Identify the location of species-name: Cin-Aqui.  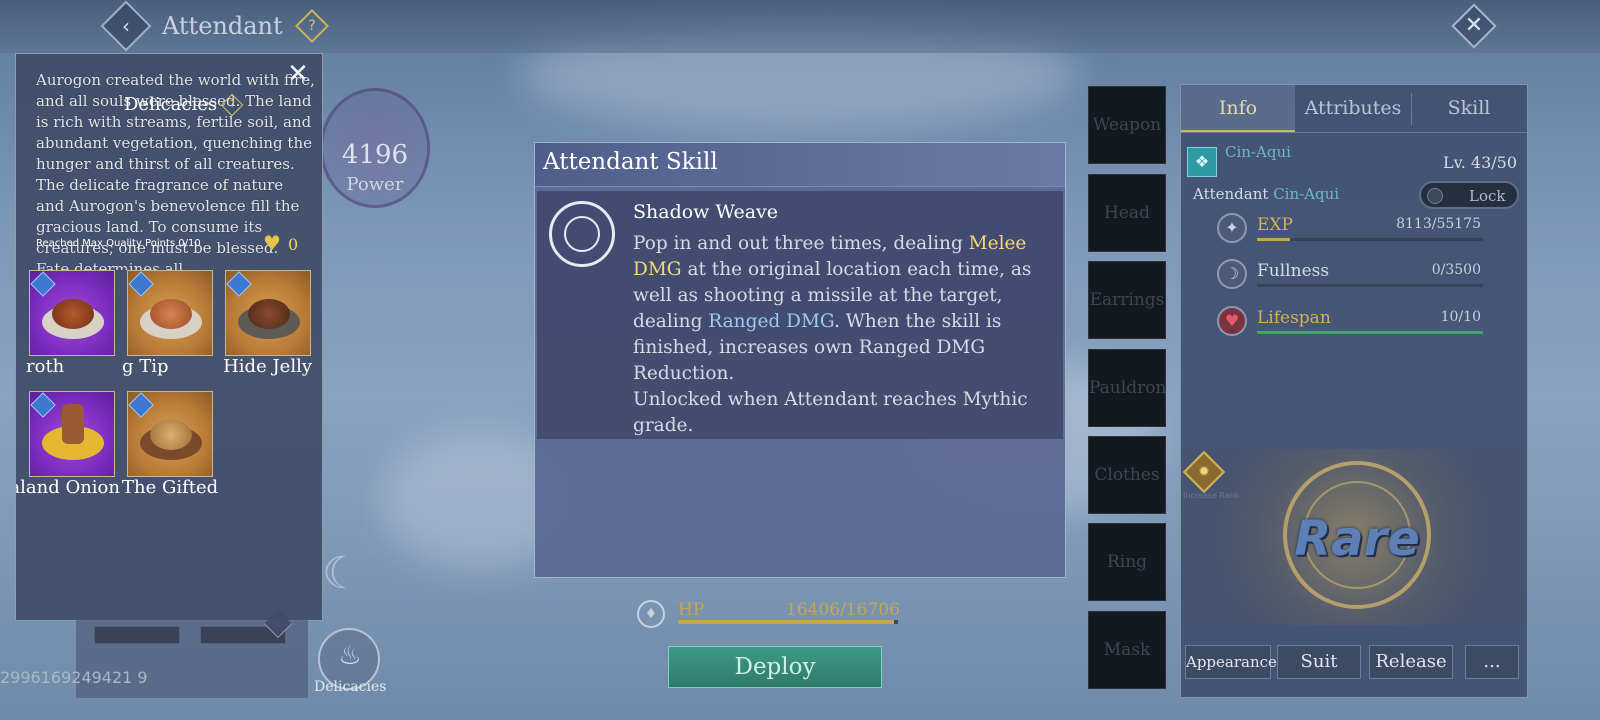
(1258, 152).